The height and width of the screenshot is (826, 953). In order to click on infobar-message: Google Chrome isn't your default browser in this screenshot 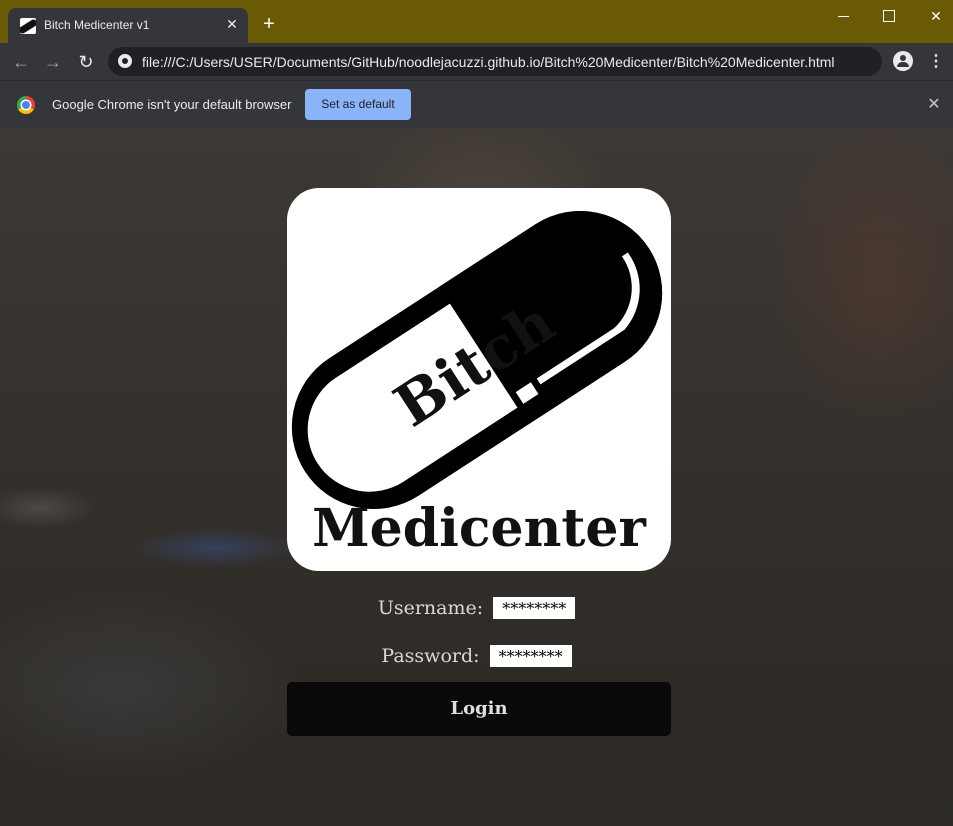, I will do `click(172, 104)`.